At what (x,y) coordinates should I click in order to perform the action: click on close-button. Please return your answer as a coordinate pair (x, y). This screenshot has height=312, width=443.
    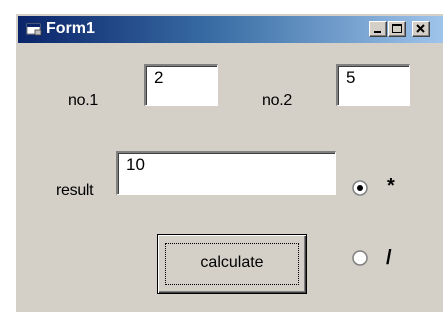
    Looking at the image, I should click on (421, 29).